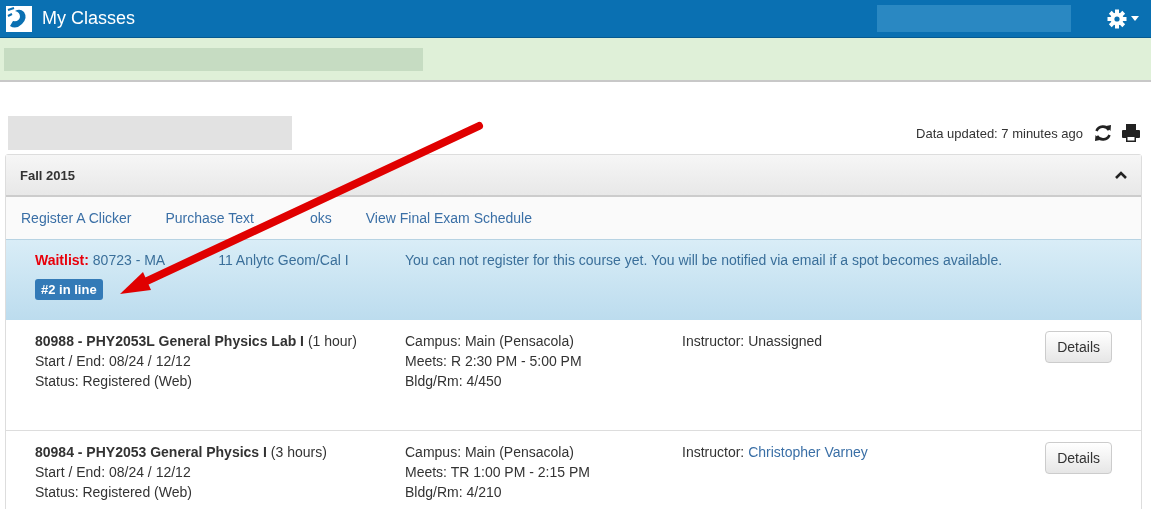 The image size is (1151, 509). Describe the element at coordinates (1131, 133) in the screenshot. I see `print-icon` at that location.